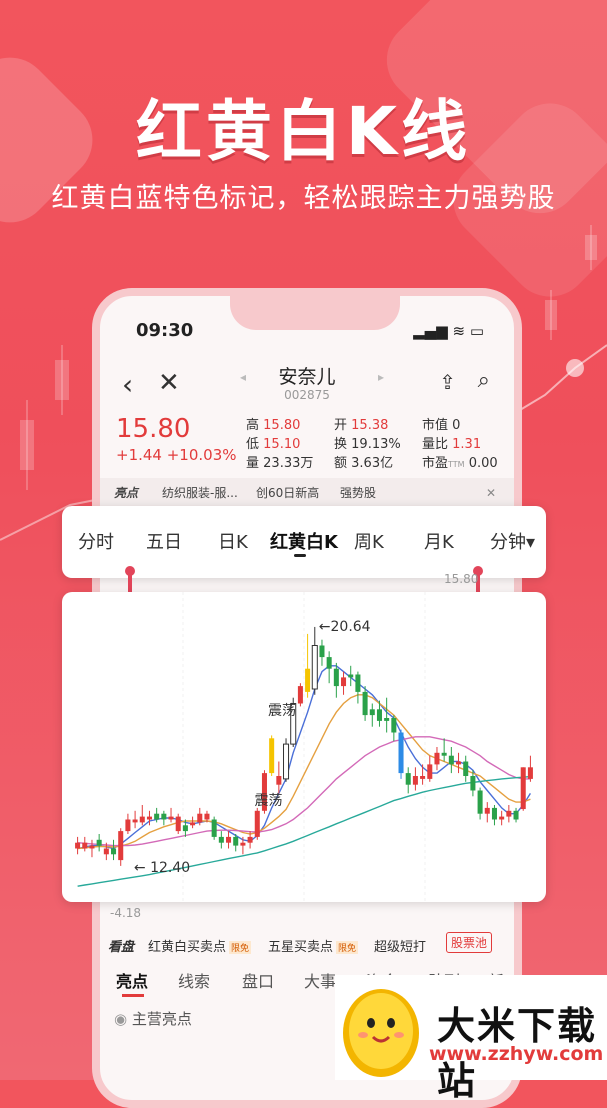  What do you see at coordinates (516, 1054) in the screenshot?
I see `watermark-url: www.zzhyw.com` at bounding box center [516, 1054].